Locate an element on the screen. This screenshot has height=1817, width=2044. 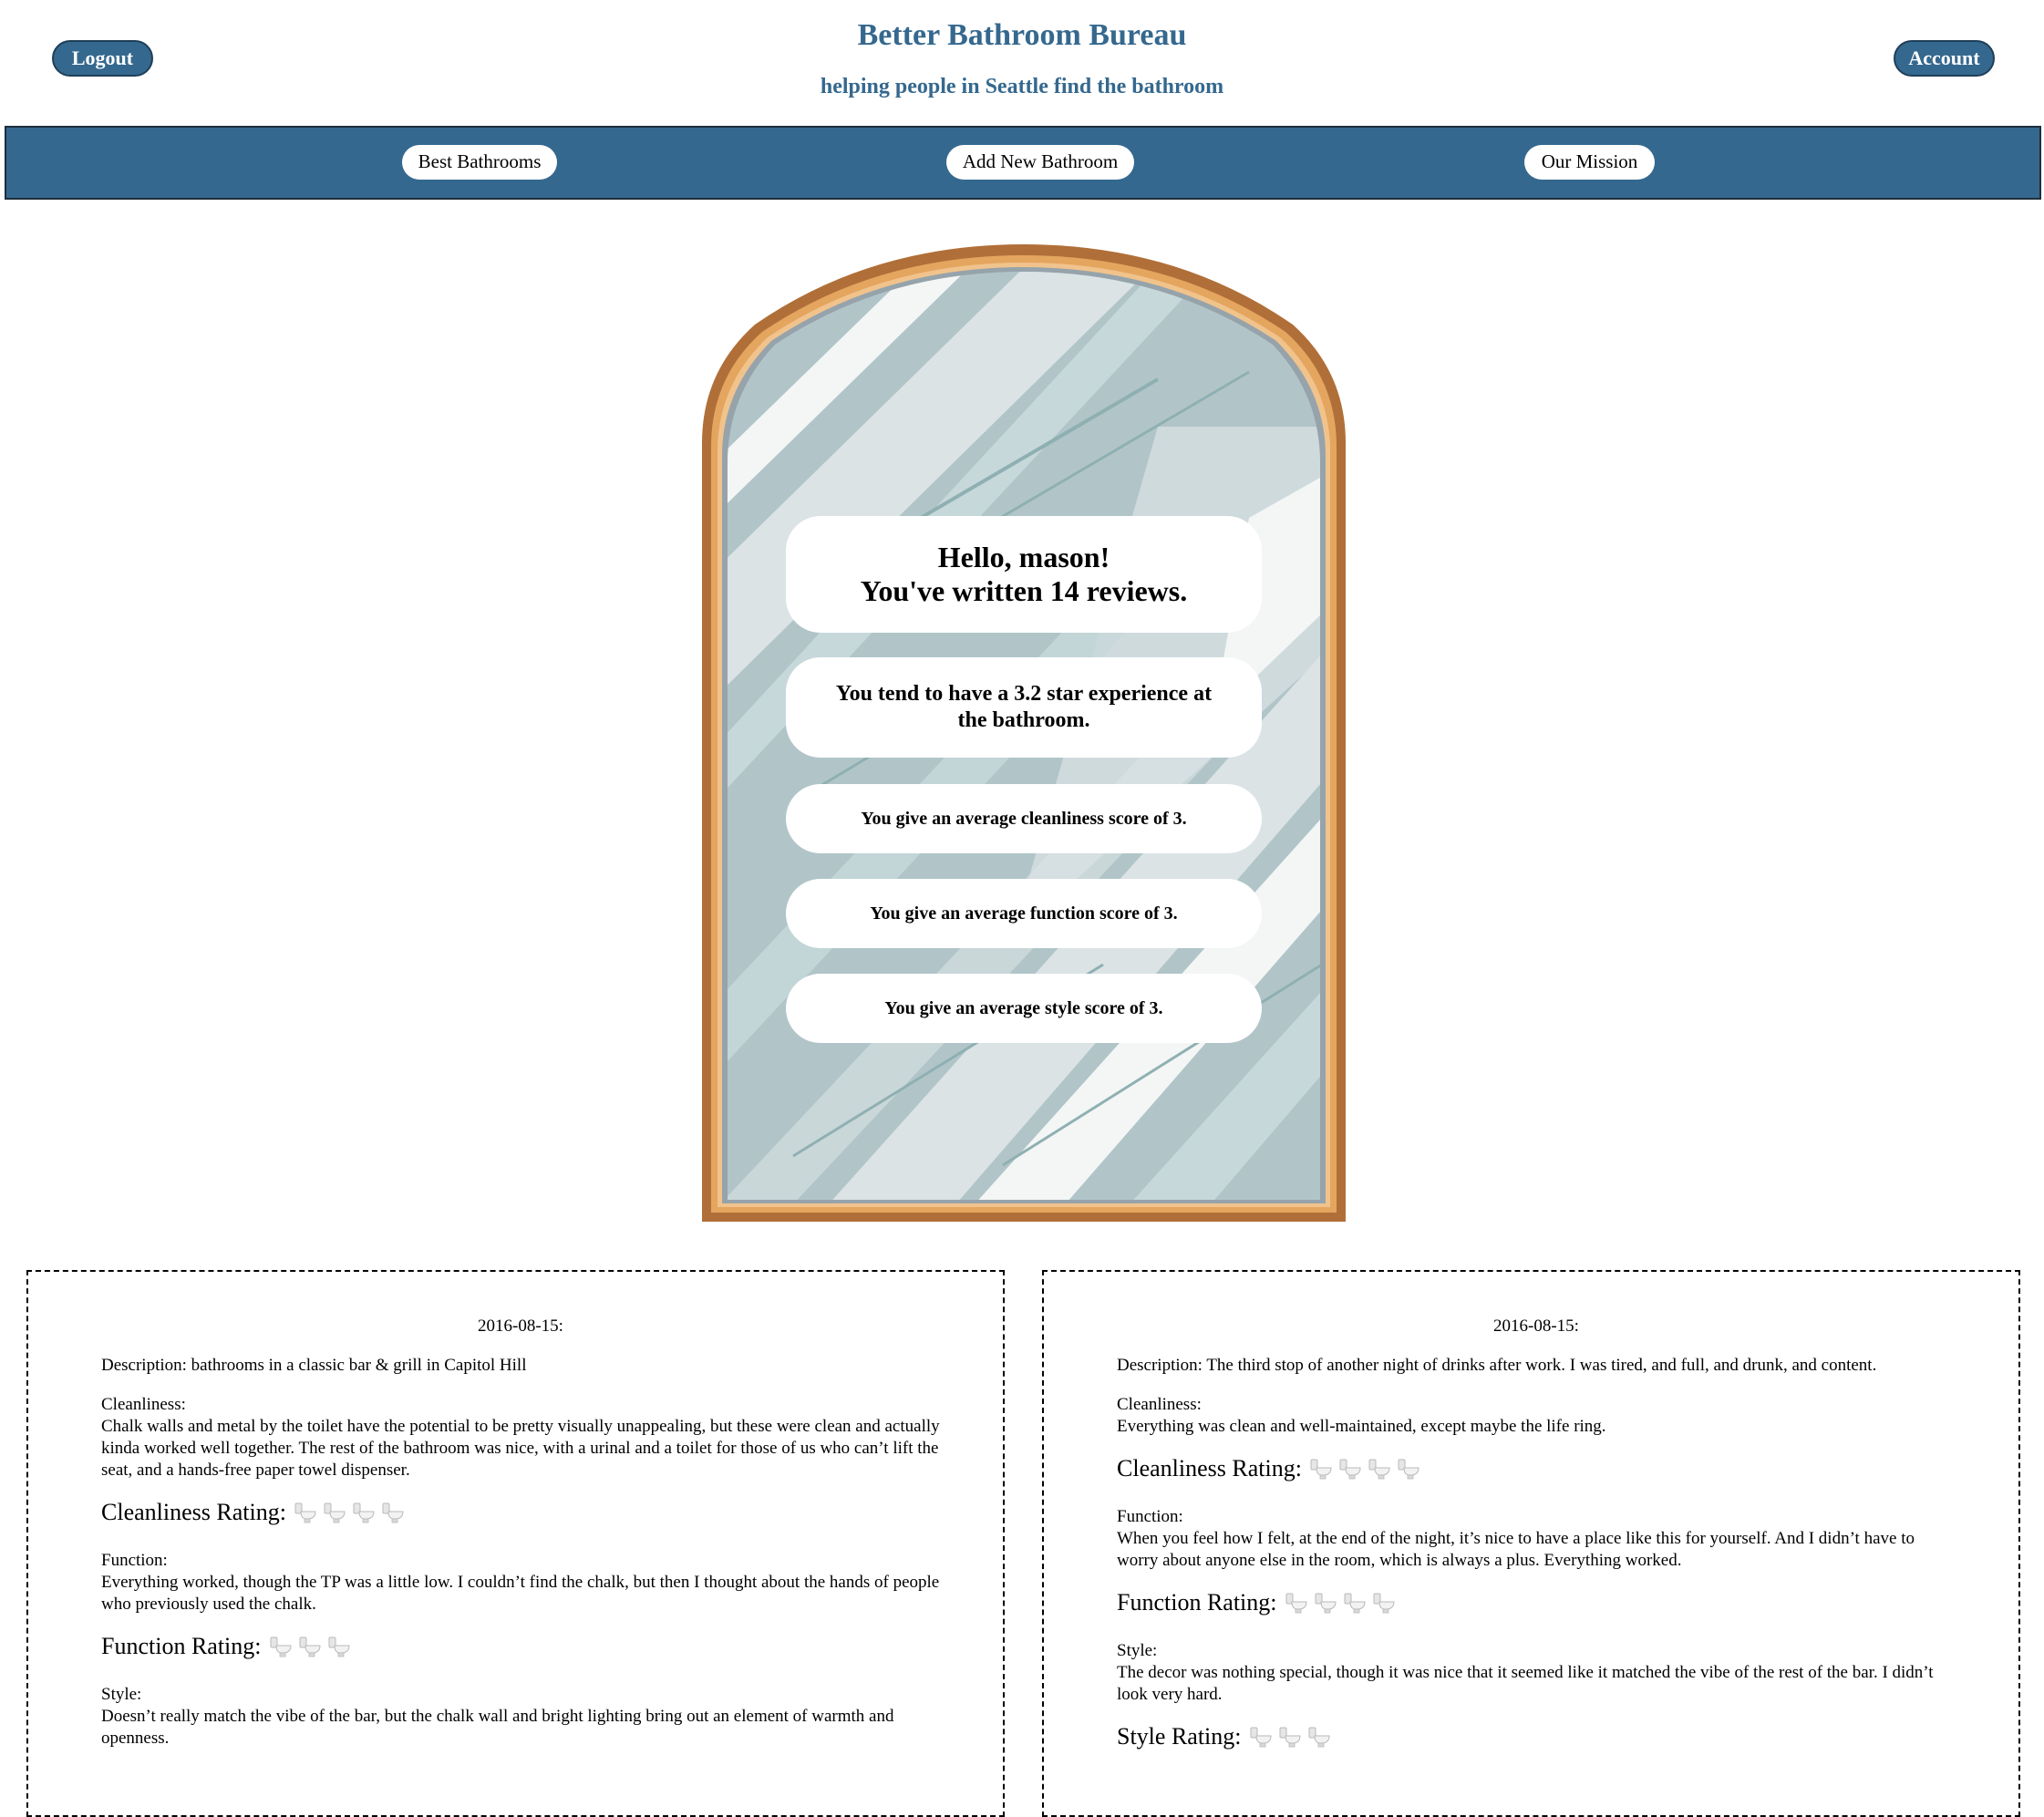
avg-function-card: You give an average function score of 3. is located at coordinates (1024, 914).